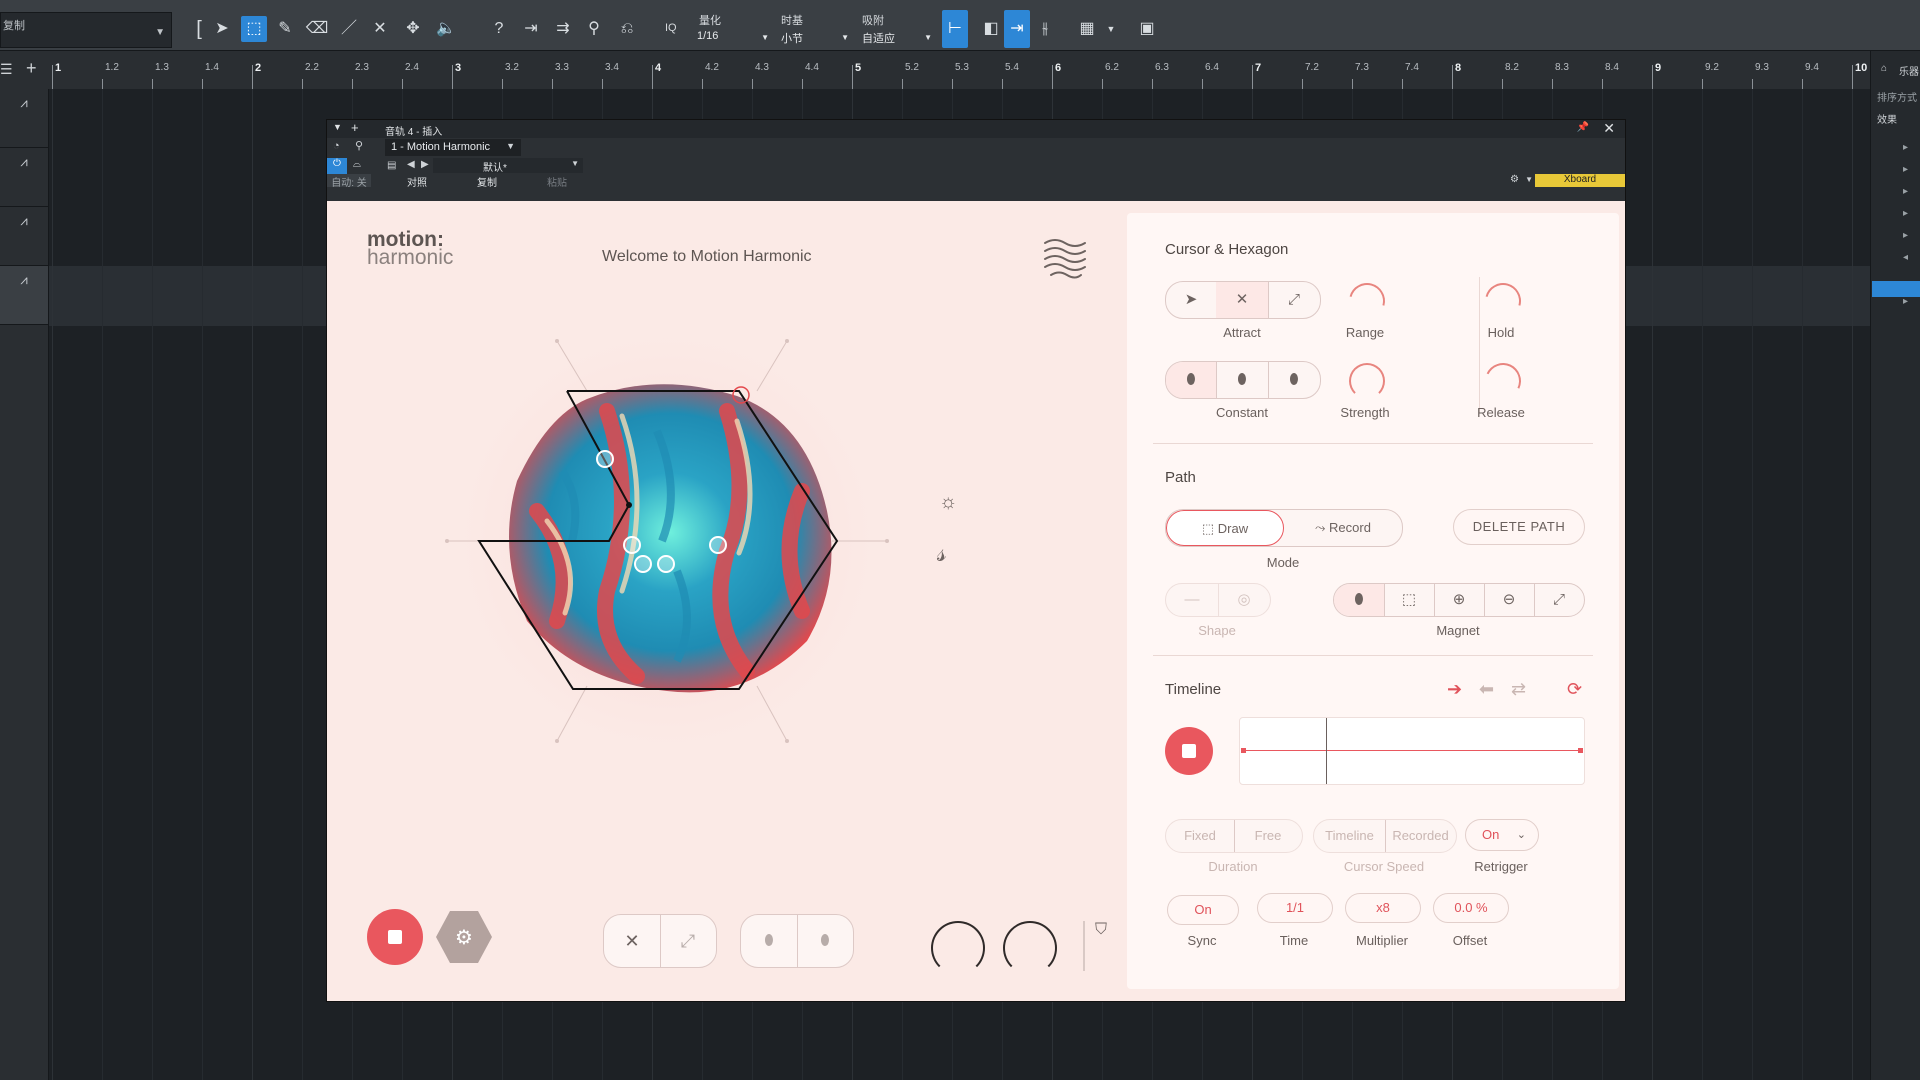 The image size is (1920, 1080). I want to click on cursor-speed-segment: Timeline Recorded, so click(1385, 836).